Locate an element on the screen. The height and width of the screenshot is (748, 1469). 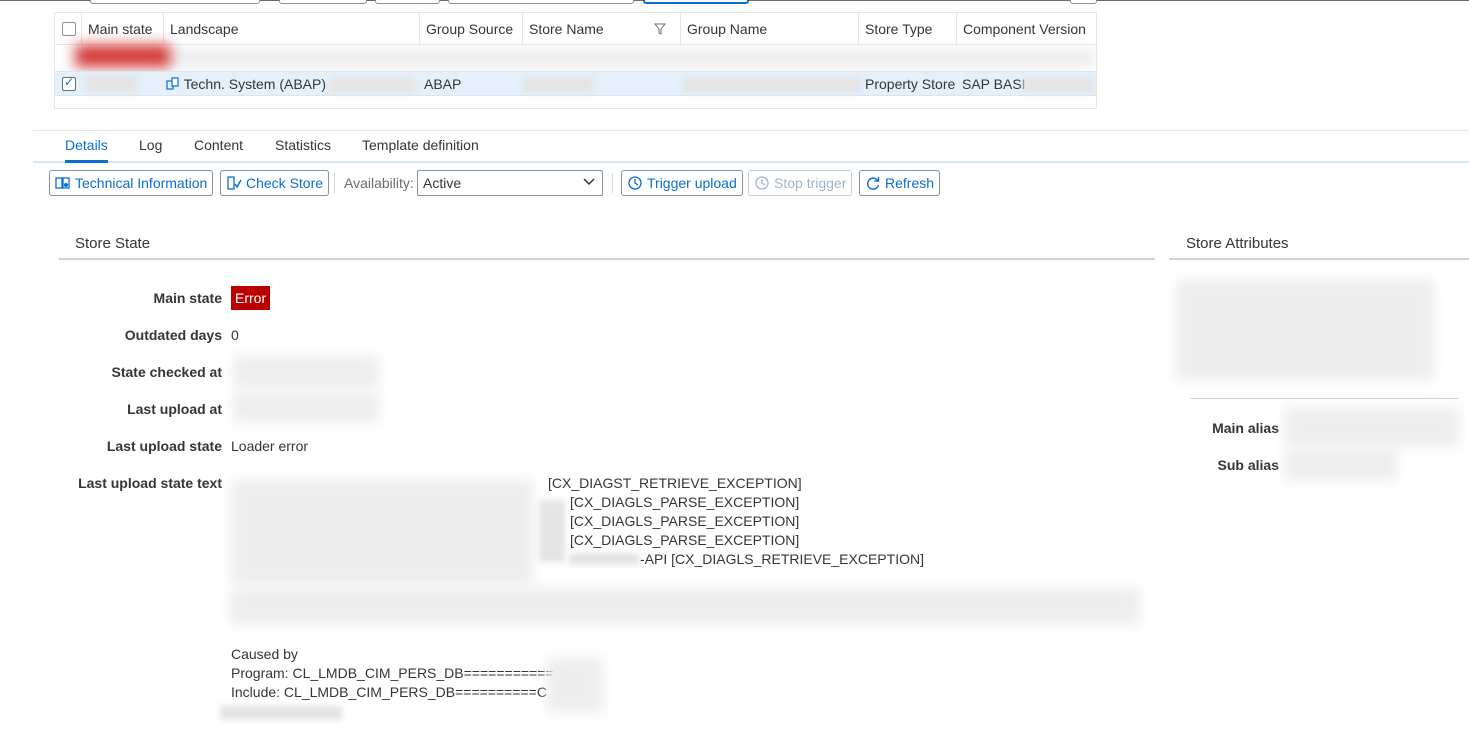
redacted-main-alias is located at coordinates (1372, 427).